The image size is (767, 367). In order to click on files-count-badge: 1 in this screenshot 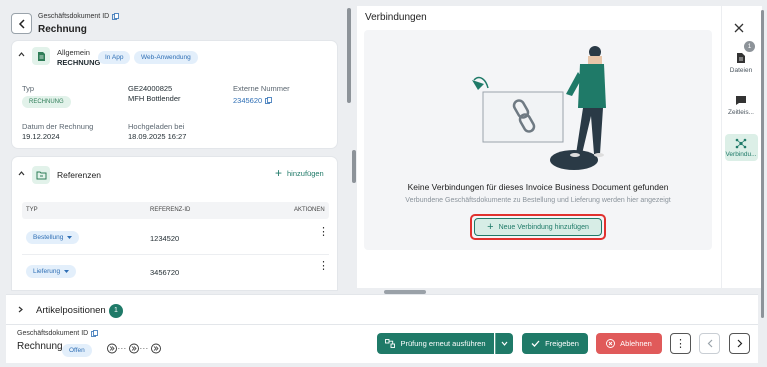, I will do `click(749, 46)`.